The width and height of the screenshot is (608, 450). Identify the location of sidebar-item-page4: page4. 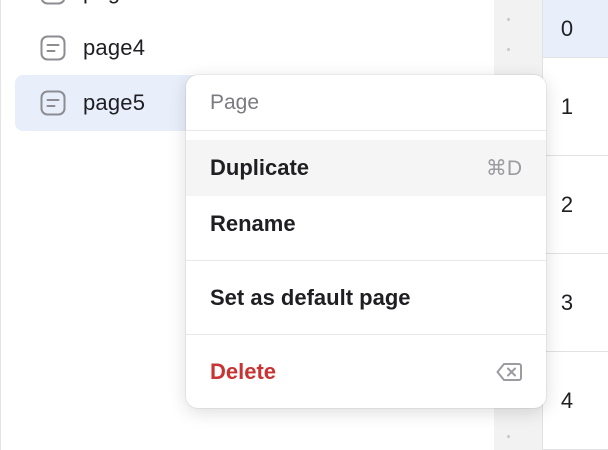
(250, 48).